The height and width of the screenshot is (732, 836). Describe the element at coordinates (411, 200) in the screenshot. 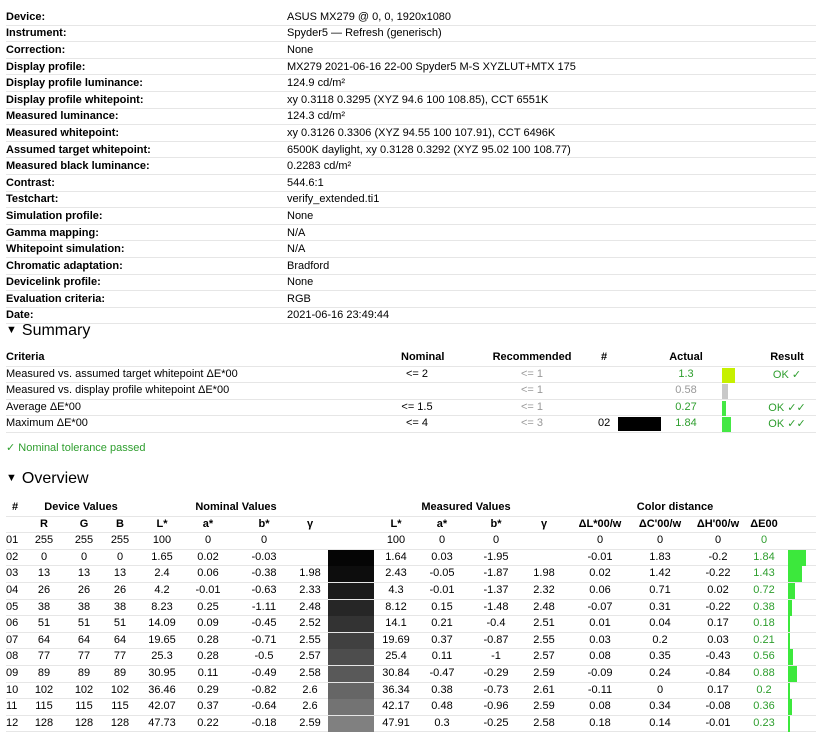

I see `info-row: Testchart: verify_extended.ti1` at that location.